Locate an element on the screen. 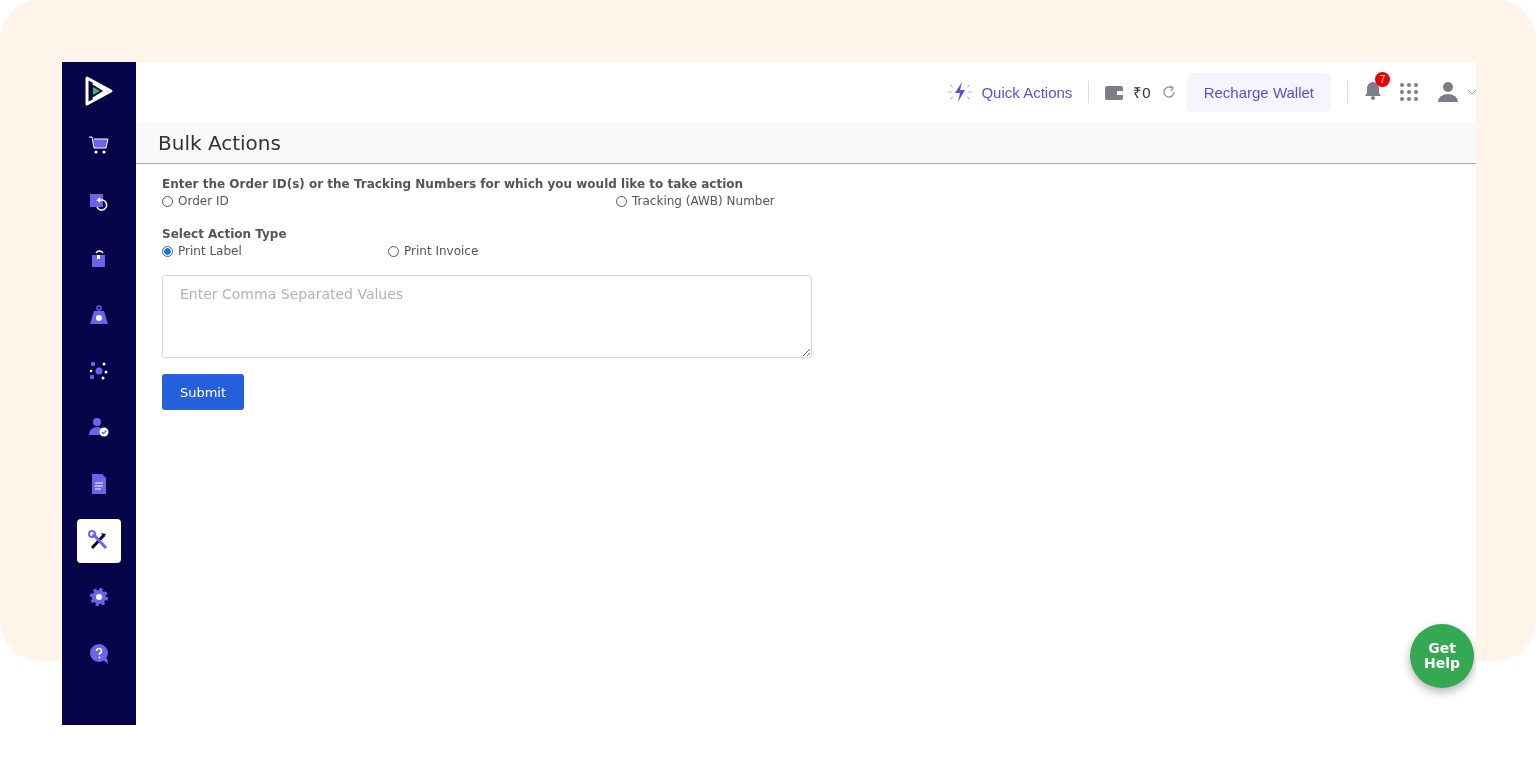 The height and width of the screenshot is (783, 1536). network-icon is located at coordinates (99, 371).